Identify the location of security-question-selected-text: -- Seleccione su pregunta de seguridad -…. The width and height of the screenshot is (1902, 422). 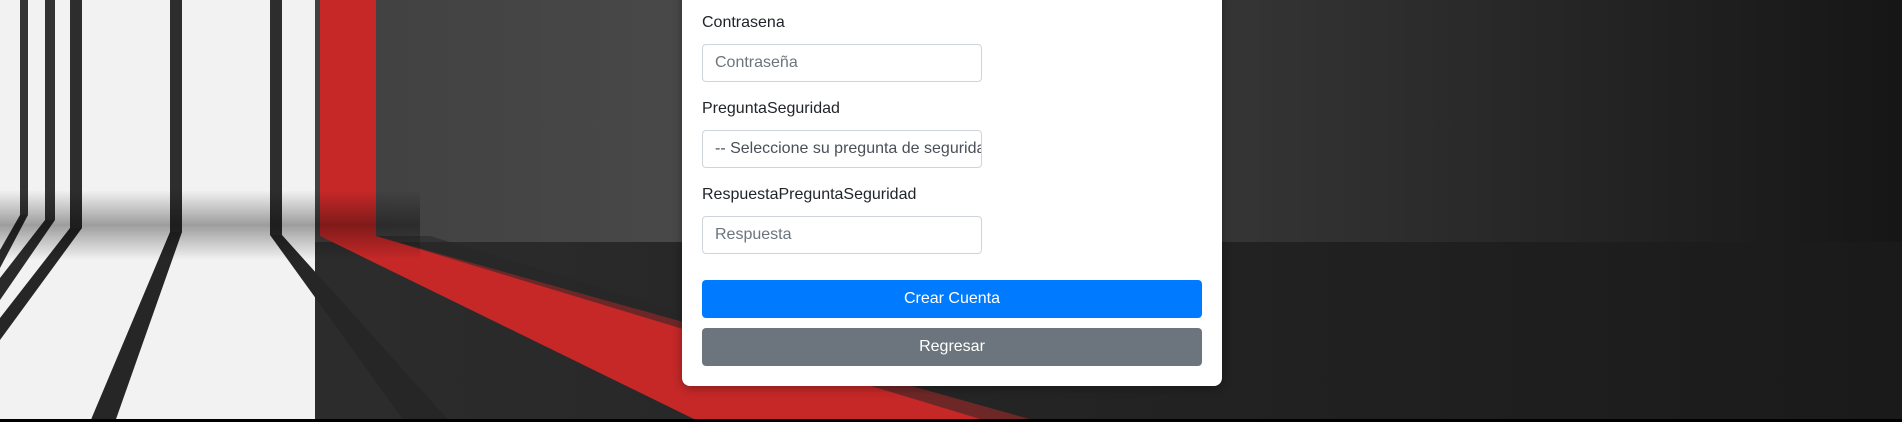
(848, 148).